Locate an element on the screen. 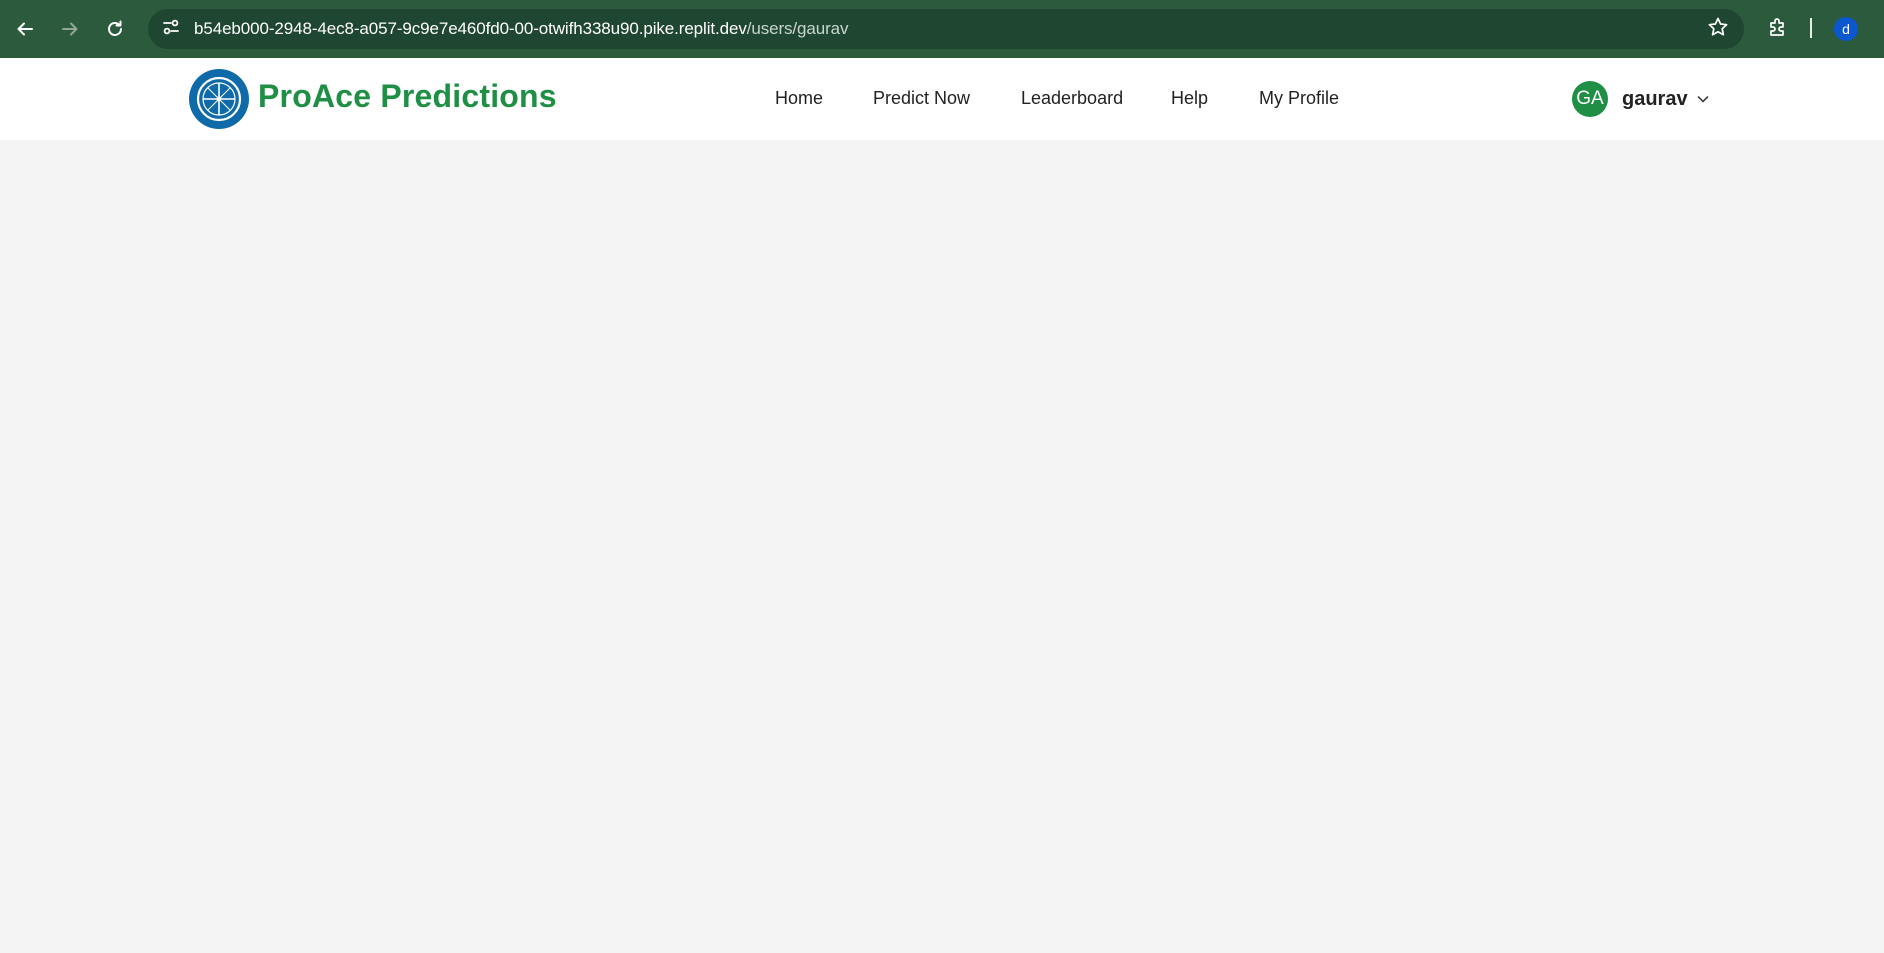 The image size is (1884, 953). url-path: /users/gaurav is located at coordinates (797, 28).